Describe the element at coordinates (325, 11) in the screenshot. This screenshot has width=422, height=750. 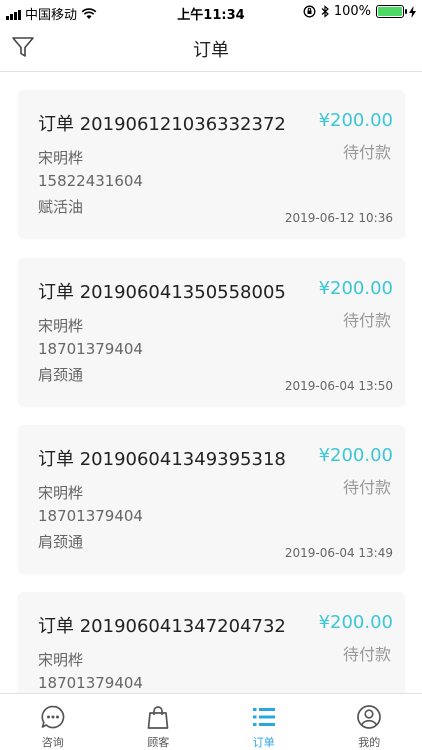
I see `bluetooth-icon` at that location.